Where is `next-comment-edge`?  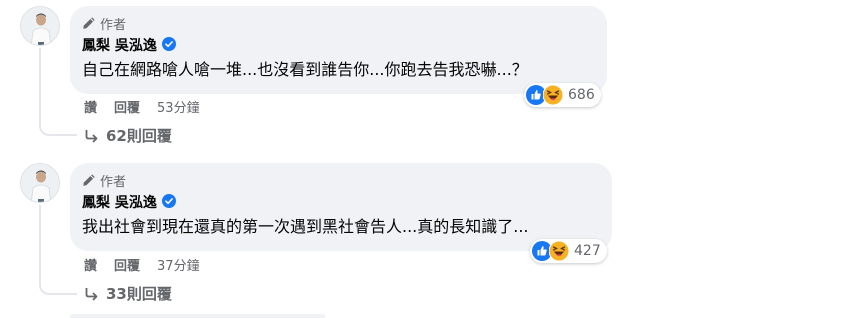 next-comment-edge is located at coordinates (197, 316).